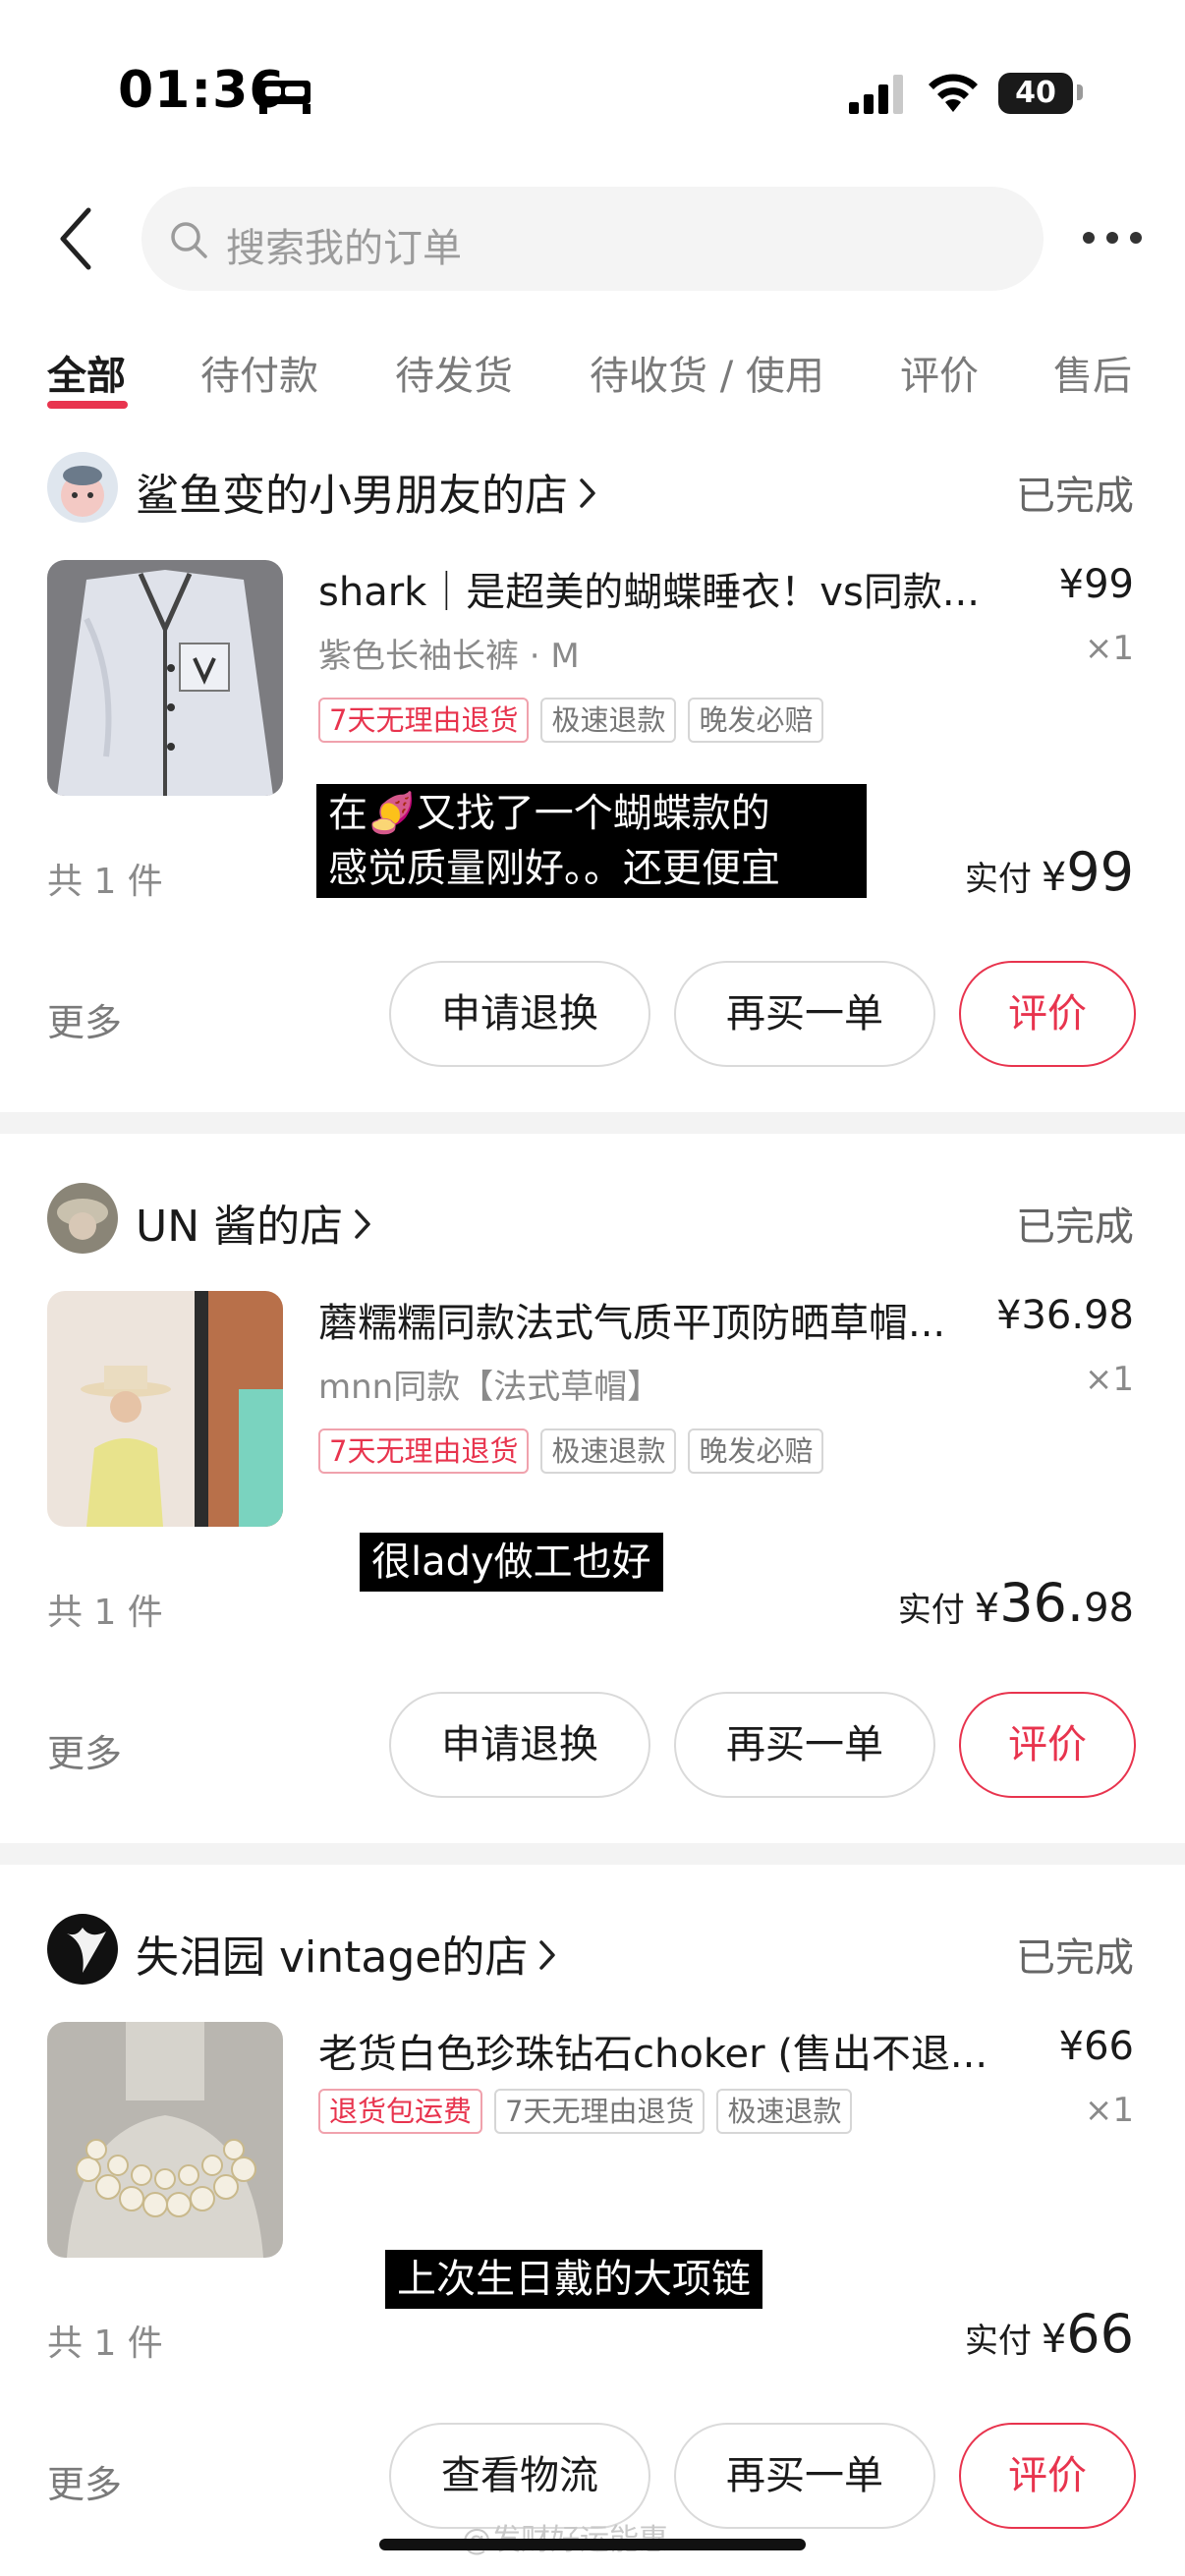 This screenshot has height=2576, width=1185. Describe the element at coordinates (592, 841) in the screenshot. I see `overlay-caption: 在🍠又找了一个蝴蝶款的 感觉质量刚好。。还更便宜` at that location.